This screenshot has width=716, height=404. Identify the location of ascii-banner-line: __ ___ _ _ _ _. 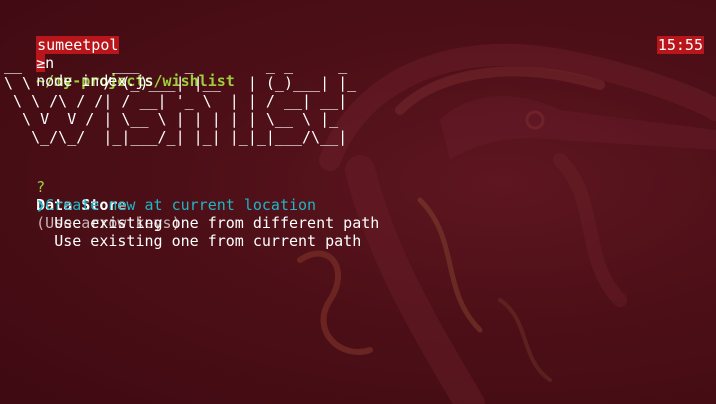
(189, 65).